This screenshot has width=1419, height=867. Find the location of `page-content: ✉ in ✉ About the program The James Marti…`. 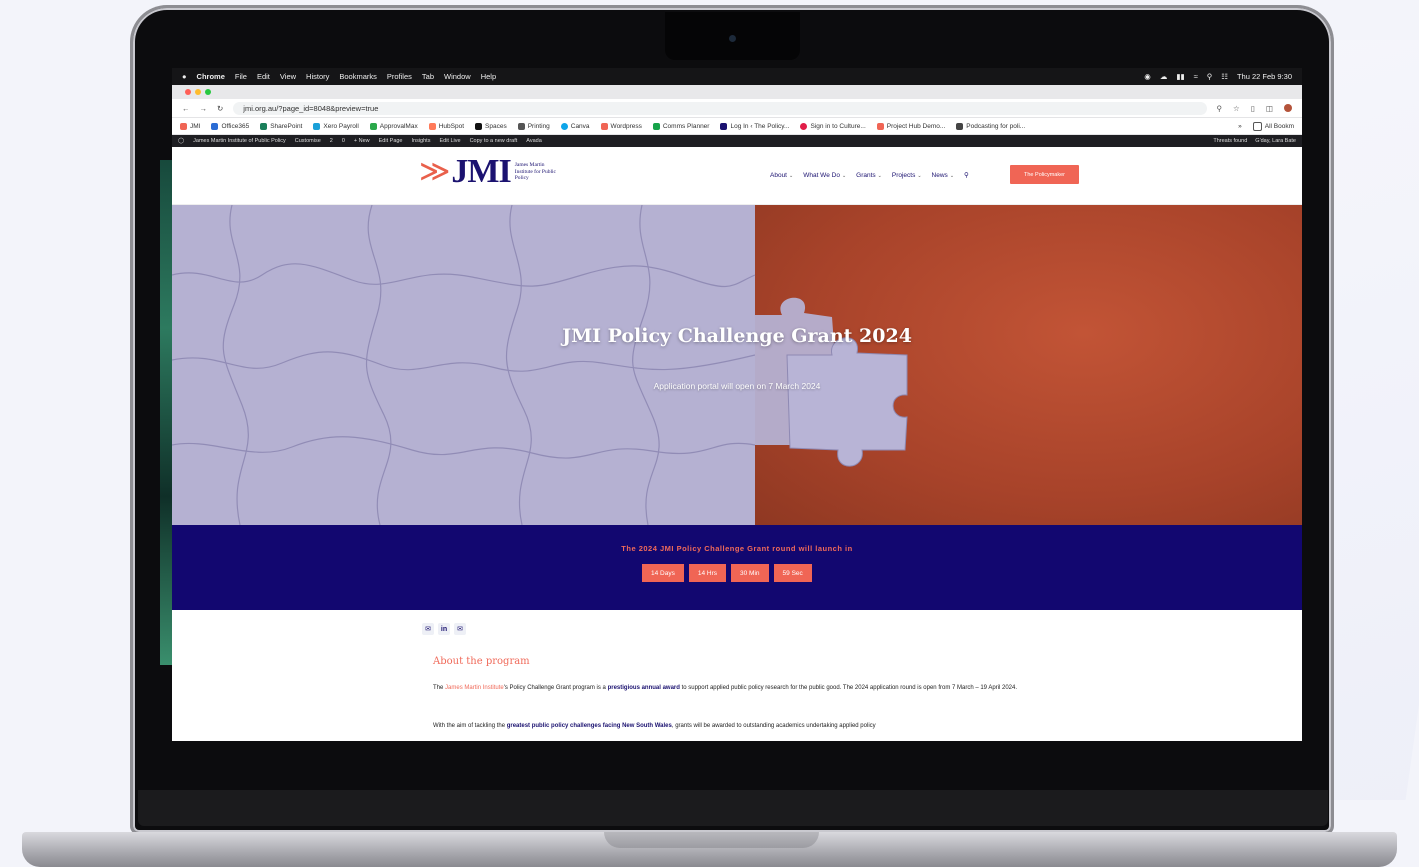

page-content: ✉ in ✉ About the program The James Marti… is located at coordinates (737, 675).